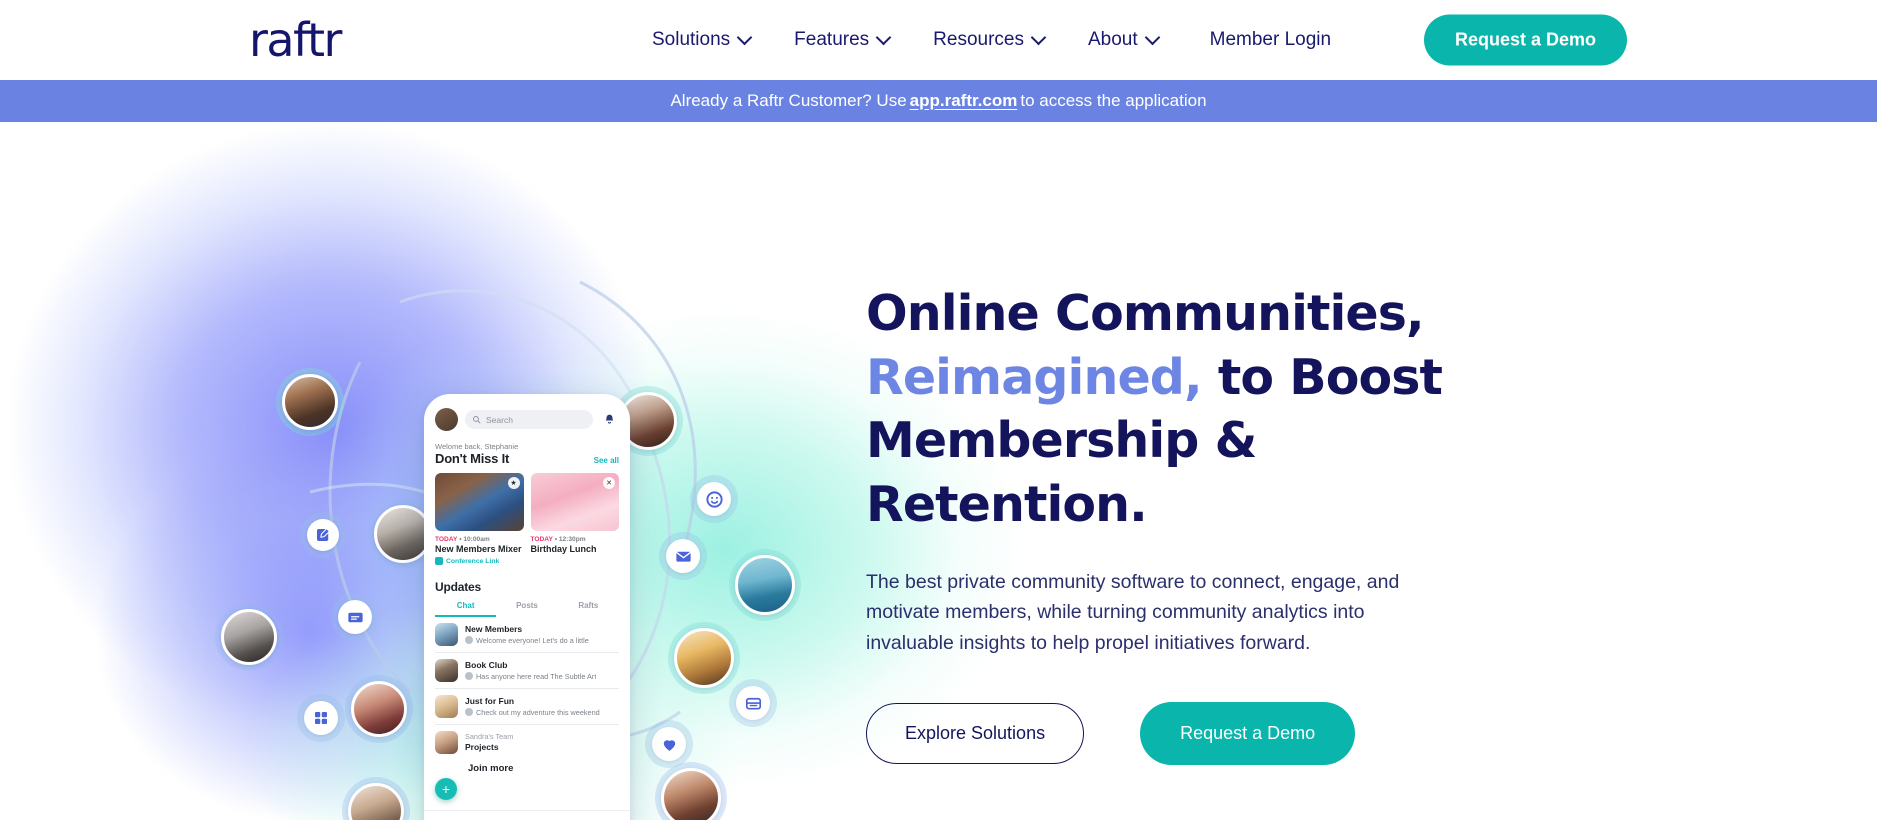 This screenshot has height=820, width=1877. What do you see at coordinates (513, 483) in the screenshot?
I see `star-icon: ★` at bounding box center [513, 483].